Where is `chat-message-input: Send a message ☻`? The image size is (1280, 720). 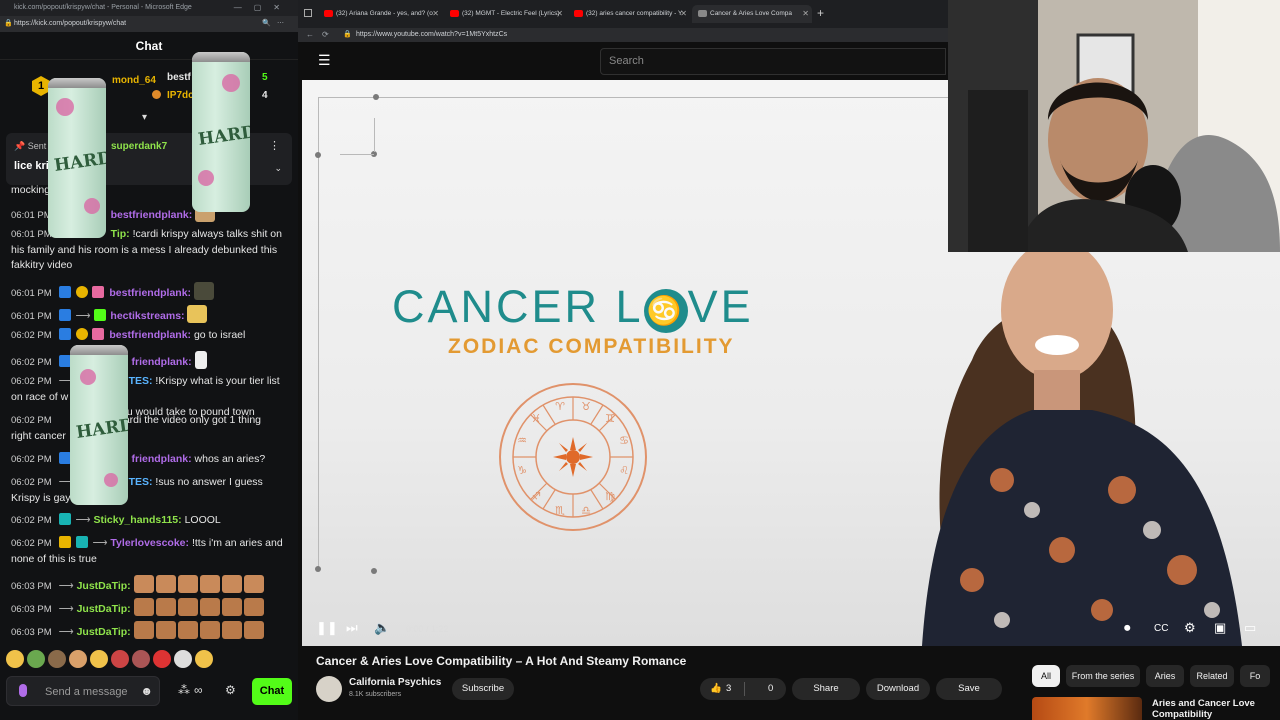 chat-message-input: Send a message ☻ is located at coordinates (83, 691).